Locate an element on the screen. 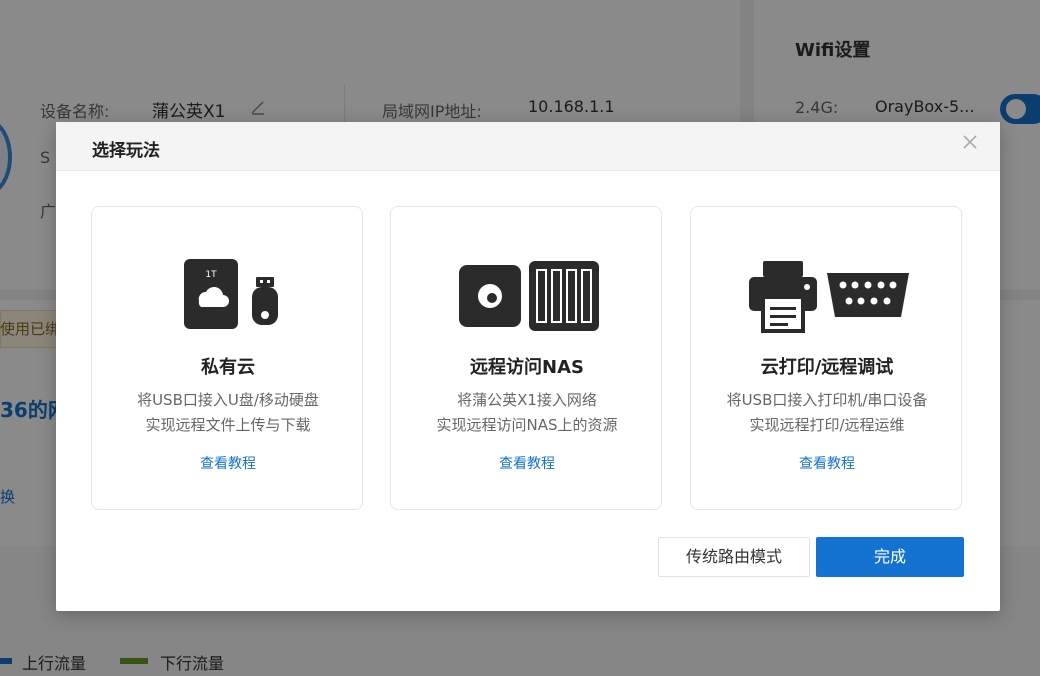 This screenshot has height=676, width=1040. dialog-title: 选择玩法 is located at coordinates (126, 151).